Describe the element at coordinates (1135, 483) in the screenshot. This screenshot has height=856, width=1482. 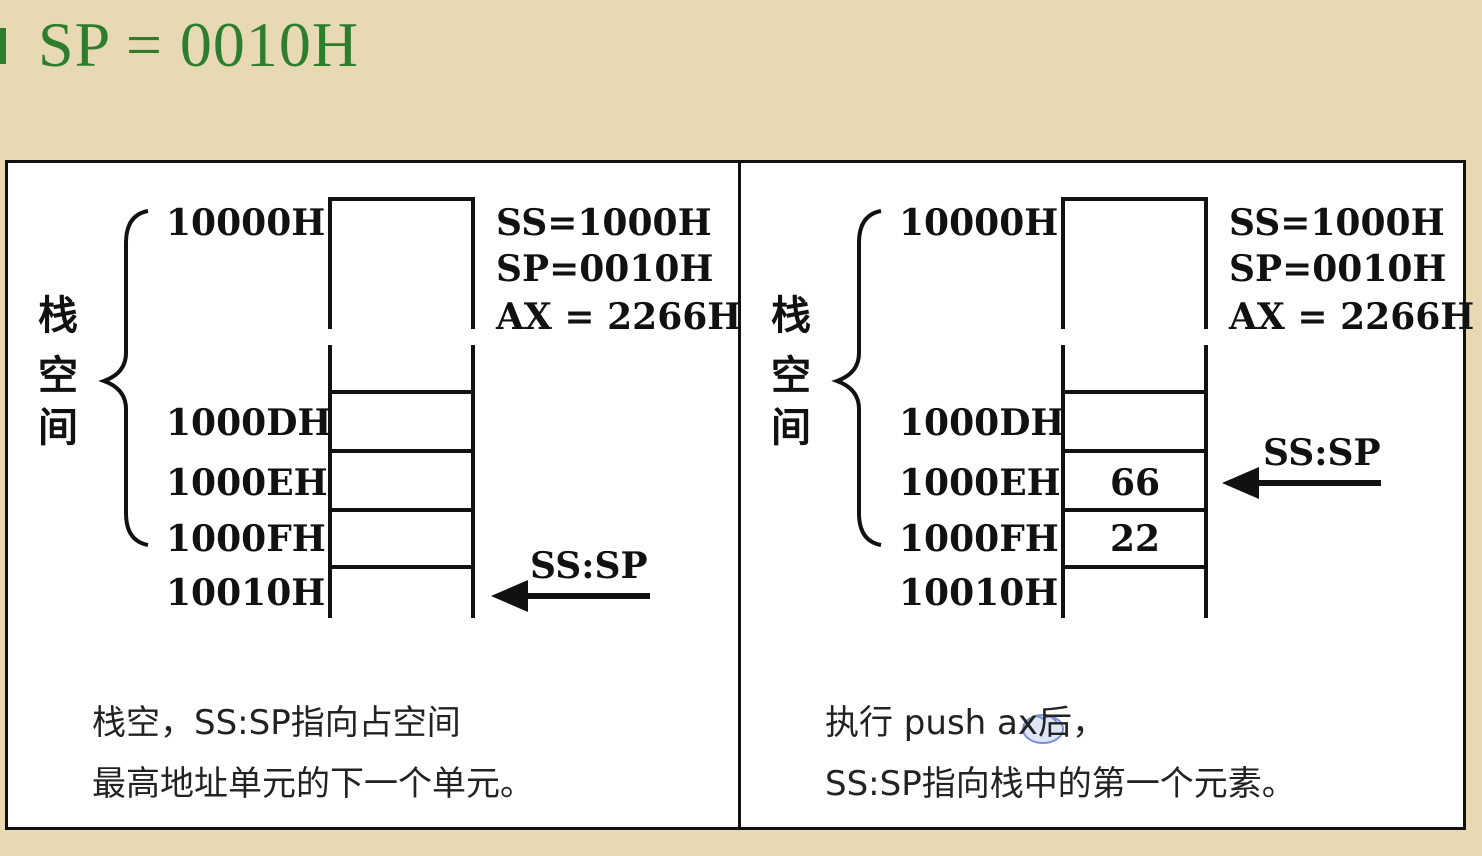
I see `cell-value: 66` at that location.